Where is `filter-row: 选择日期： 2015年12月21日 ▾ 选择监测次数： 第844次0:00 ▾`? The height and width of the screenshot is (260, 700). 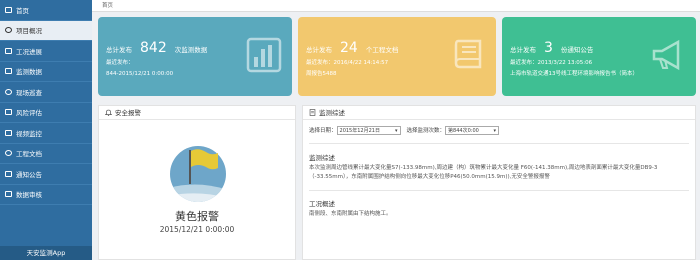 filter-row: 选择日期： 2015年12月21日 ▾ 选择监测次数： 第844次0:00 ▾ is located at coordinates (499, 130).